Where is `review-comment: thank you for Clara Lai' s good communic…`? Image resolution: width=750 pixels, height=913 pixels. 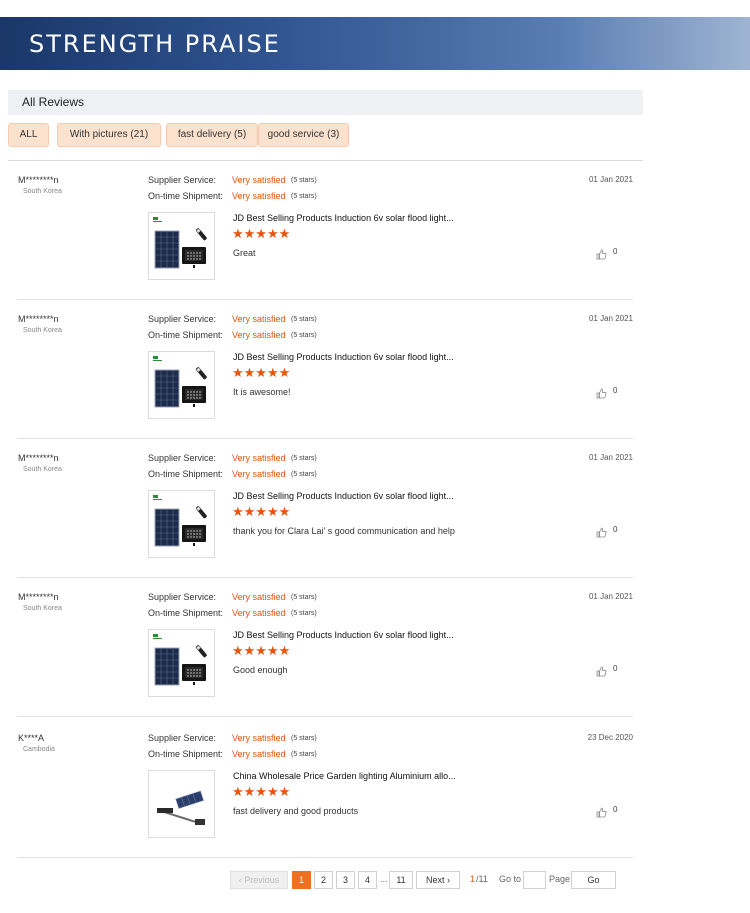
review-comment: thank you for Clara Lai' s good communic… is located at coordinates (344, 531).